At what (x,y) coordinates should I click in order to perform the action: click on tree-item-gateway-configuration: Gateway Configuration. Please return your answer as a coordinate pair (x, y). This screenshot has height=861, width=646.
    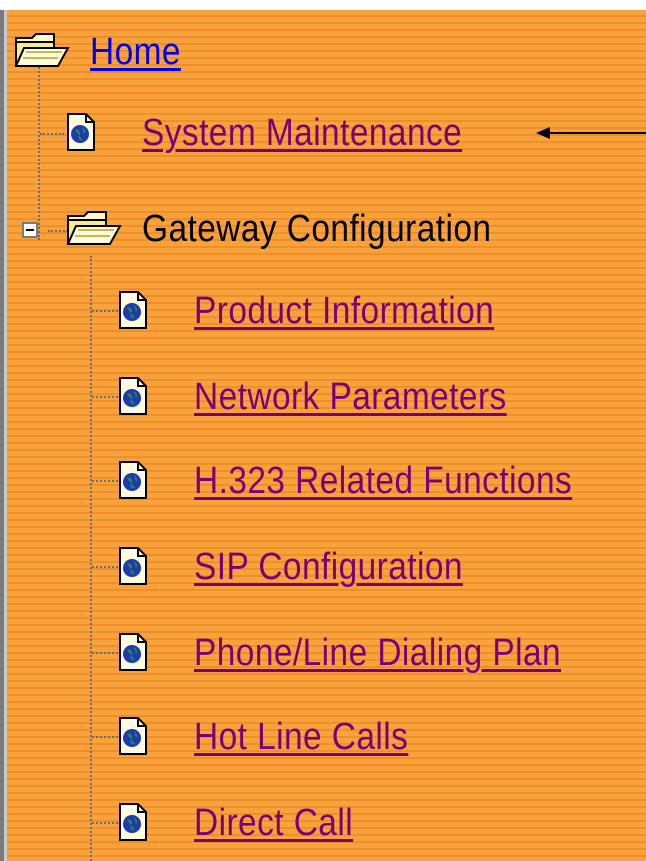
    Looking at the image, I should click on (300, 230).